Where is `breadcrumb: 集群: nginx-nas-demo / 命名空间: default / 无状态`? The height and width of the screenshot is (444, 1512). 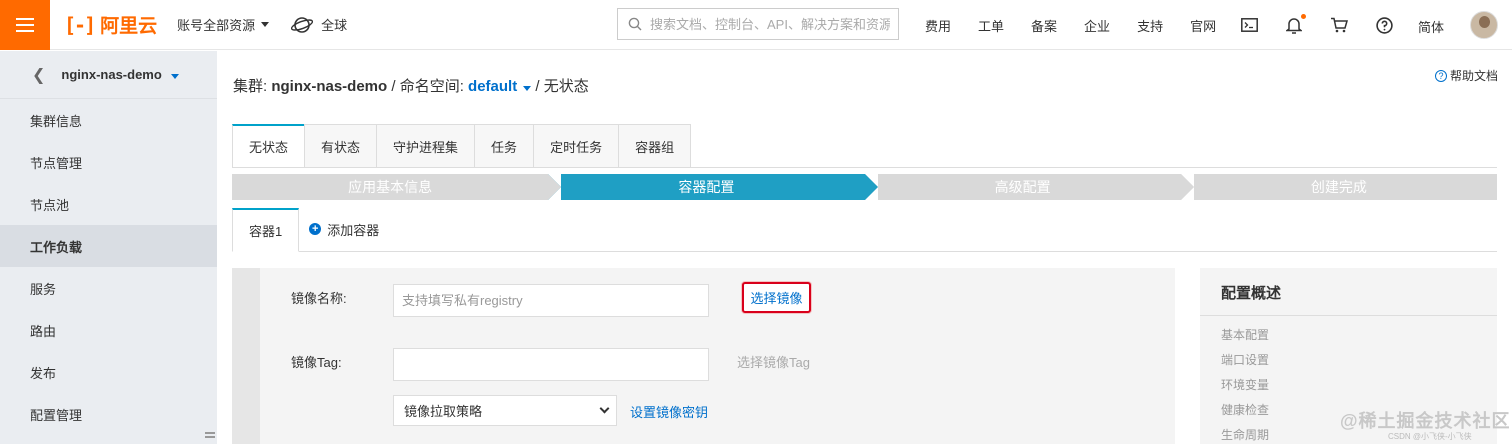 breadcrumb: 集群: nginx-nas-demo / 命名空间: default / 无状态 is located at coordinates (411, 85).